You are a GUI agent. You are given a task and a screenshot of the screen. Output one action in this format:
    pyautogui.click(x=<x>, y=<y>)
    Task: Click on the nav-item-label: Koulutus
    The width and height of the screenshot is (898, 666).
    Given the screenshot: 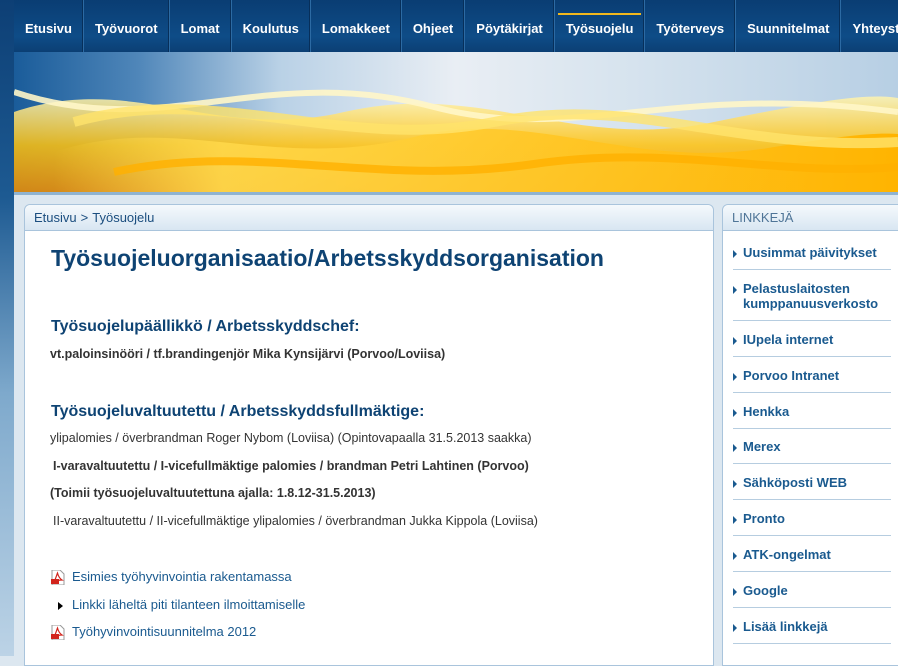 What is the action you would take?
    pyautogui.click(x=270, y=28)
    